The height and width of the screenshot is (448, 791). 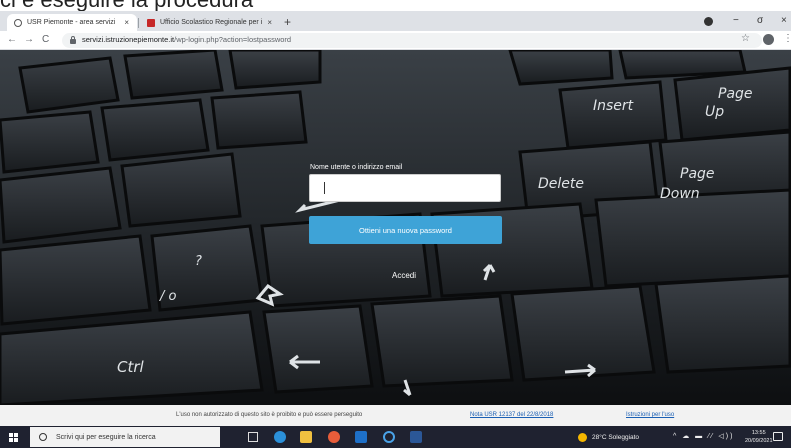 What do you see at coordinates (356, 167) in the screenshot?
I see `username-label: Nome utente o indirizzo email` at bounding box center [356, 167].